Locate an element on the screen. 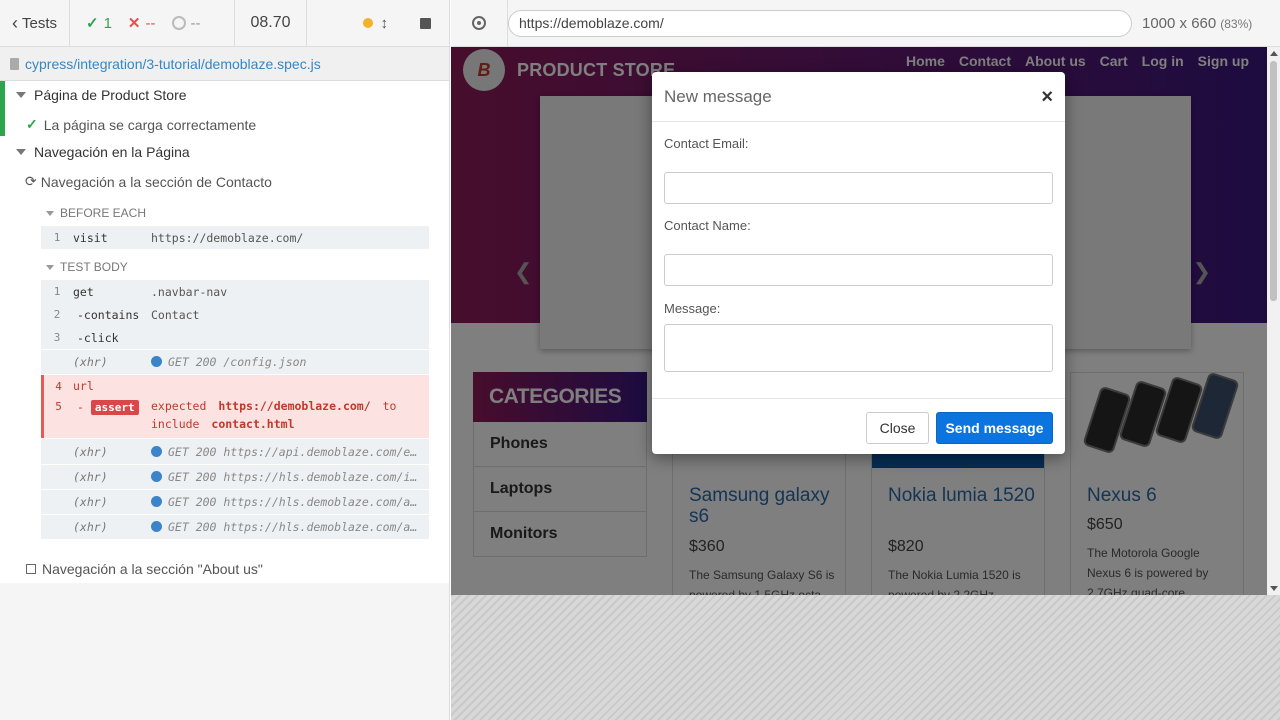  modal-footer: Close Send message is located at coordinates (858, 426).